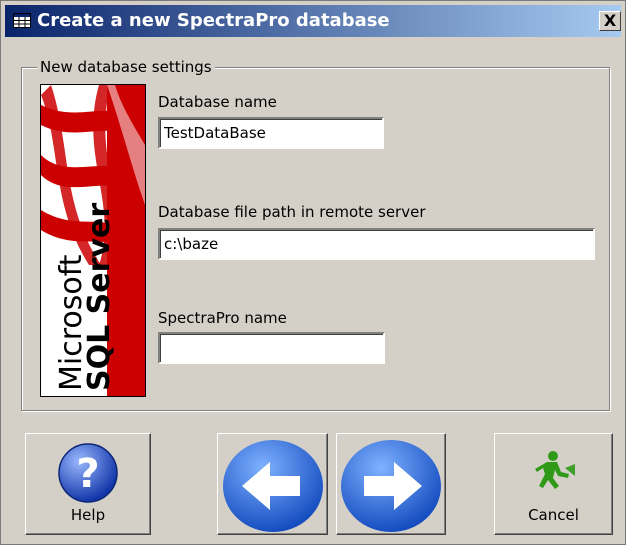  I want to click on sql-server-logo-art: Microsoft SQL Server, so click(93, 240).